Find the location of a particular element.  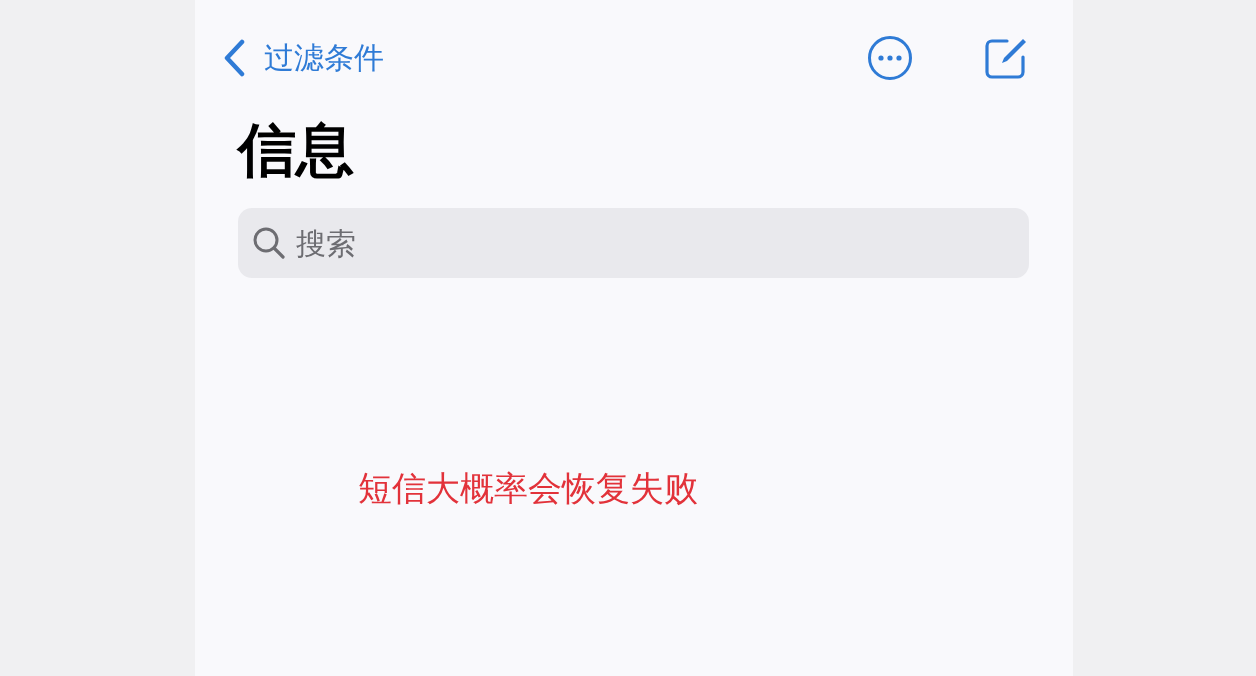

back-button: 过滤条件 is located at coordinates (303, 58).